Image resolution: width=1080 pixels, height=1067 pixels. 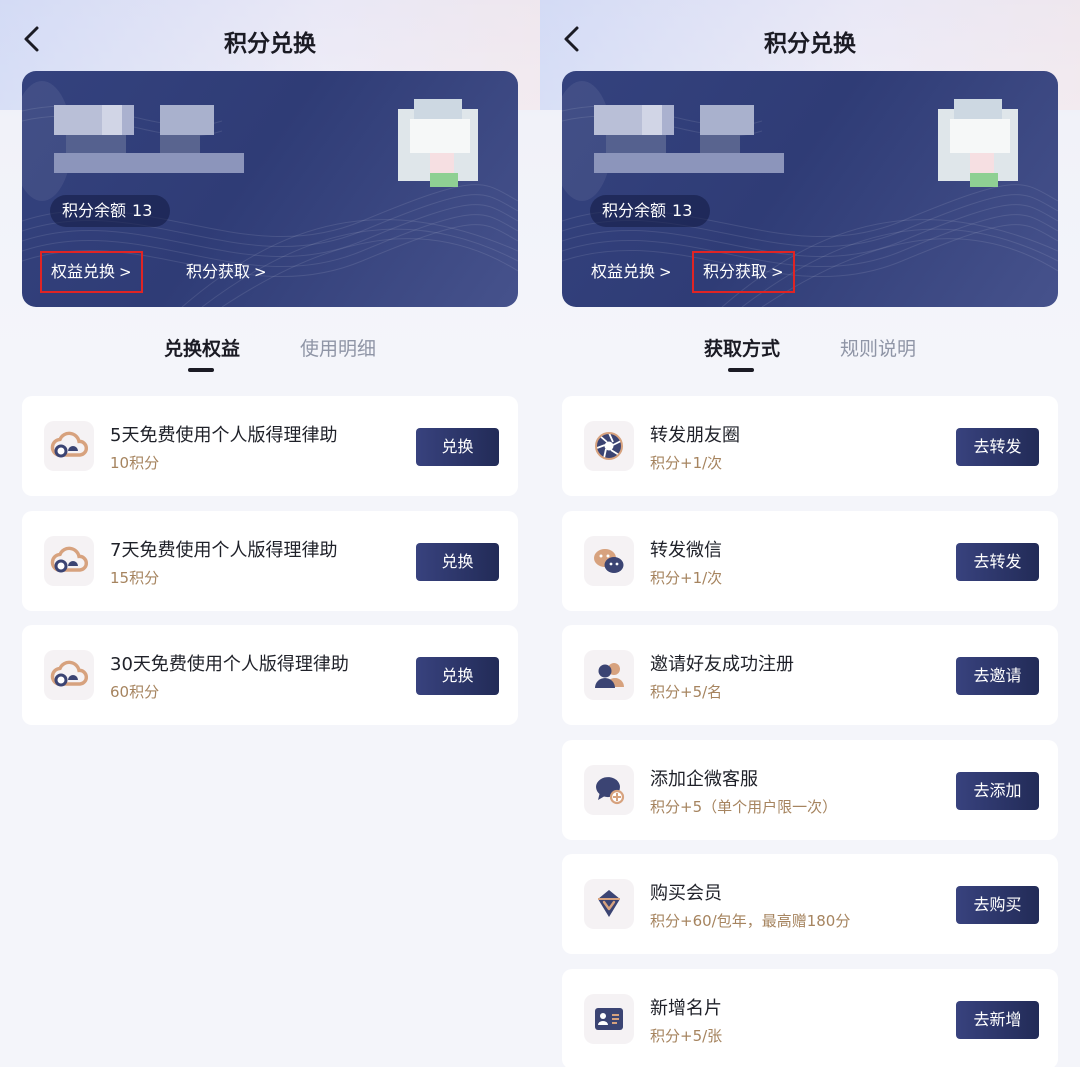 I want to click on item-points: 15积分, so click(x=135, y=578).